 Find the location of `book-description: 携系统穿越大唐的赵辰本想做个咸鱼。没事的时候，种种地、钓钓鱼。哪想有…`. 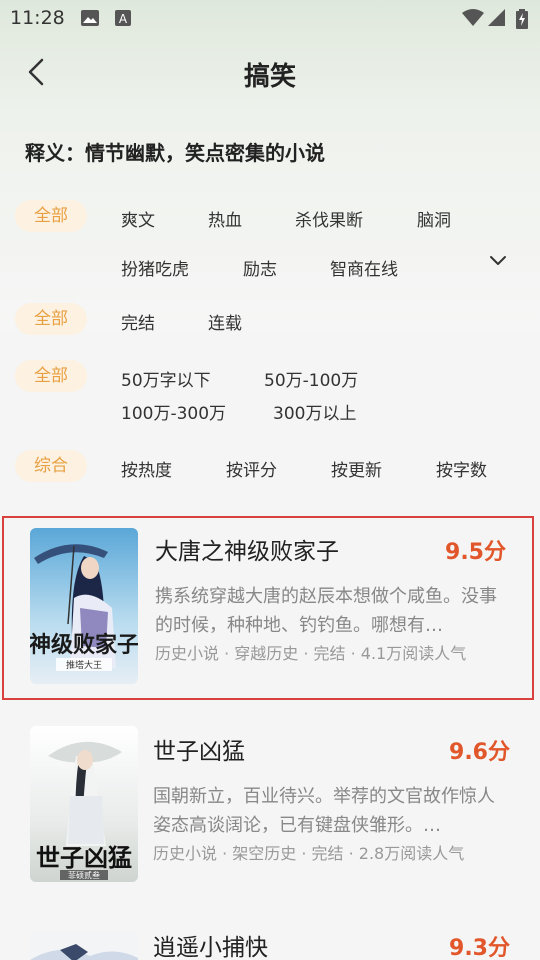

book-description: 携系统穿越大唐的赵辰本想做个咸鱼。没事的时候，种种地、钓钓鱼。哪想有… is located at coordinates (326, 611).